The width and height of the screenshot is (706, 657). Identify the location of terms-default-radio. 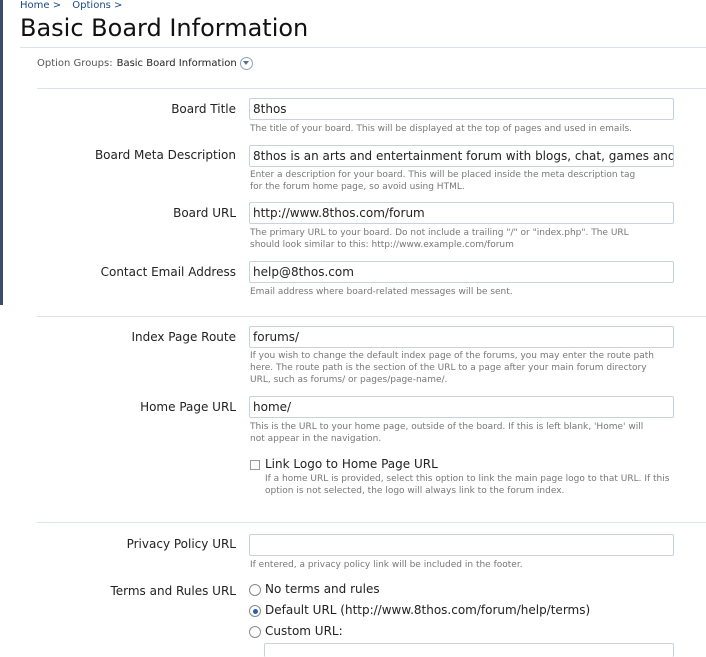
(255, 611).